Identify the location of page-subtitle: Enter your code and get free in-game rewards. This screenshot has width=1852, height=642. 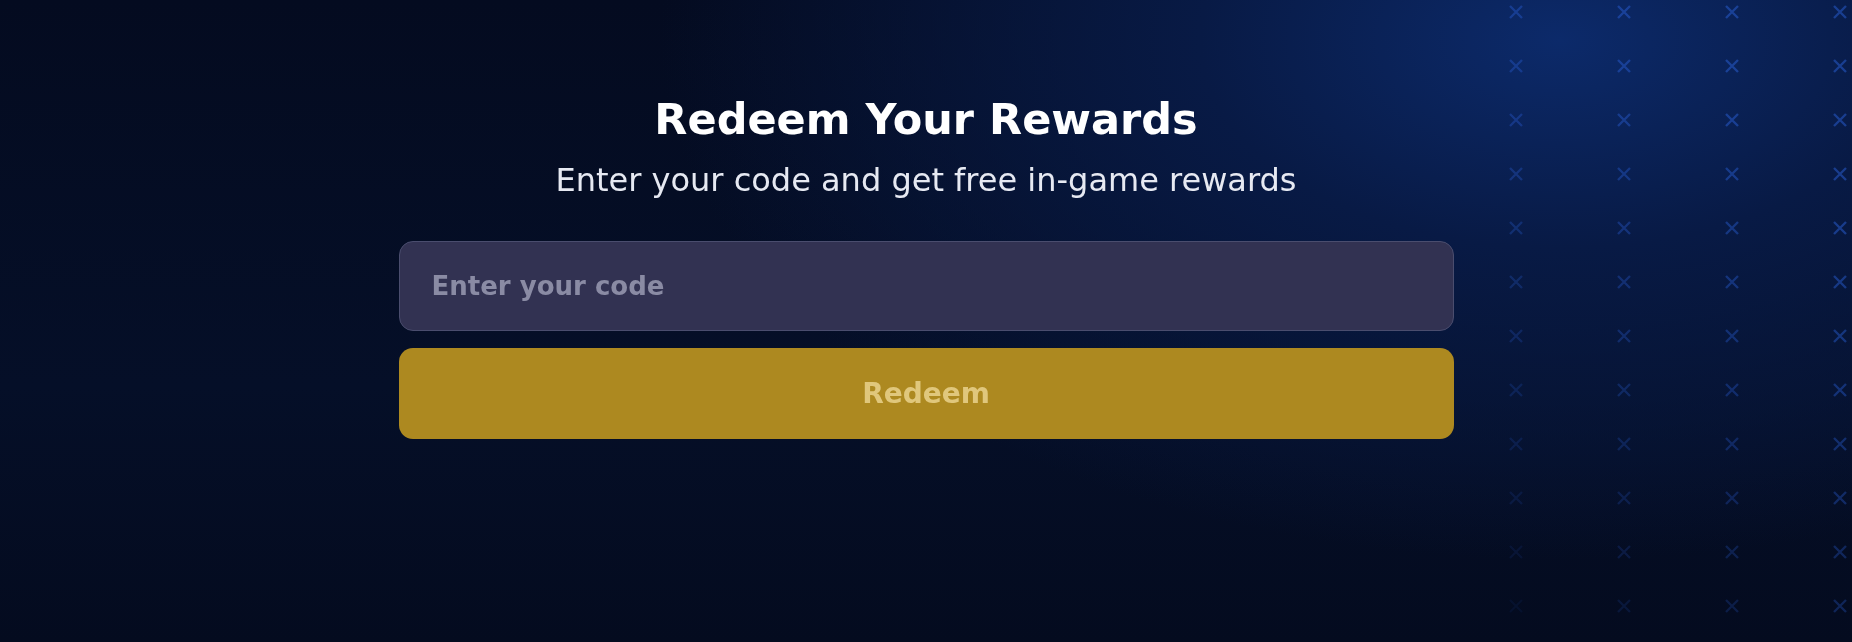
(926, 180).